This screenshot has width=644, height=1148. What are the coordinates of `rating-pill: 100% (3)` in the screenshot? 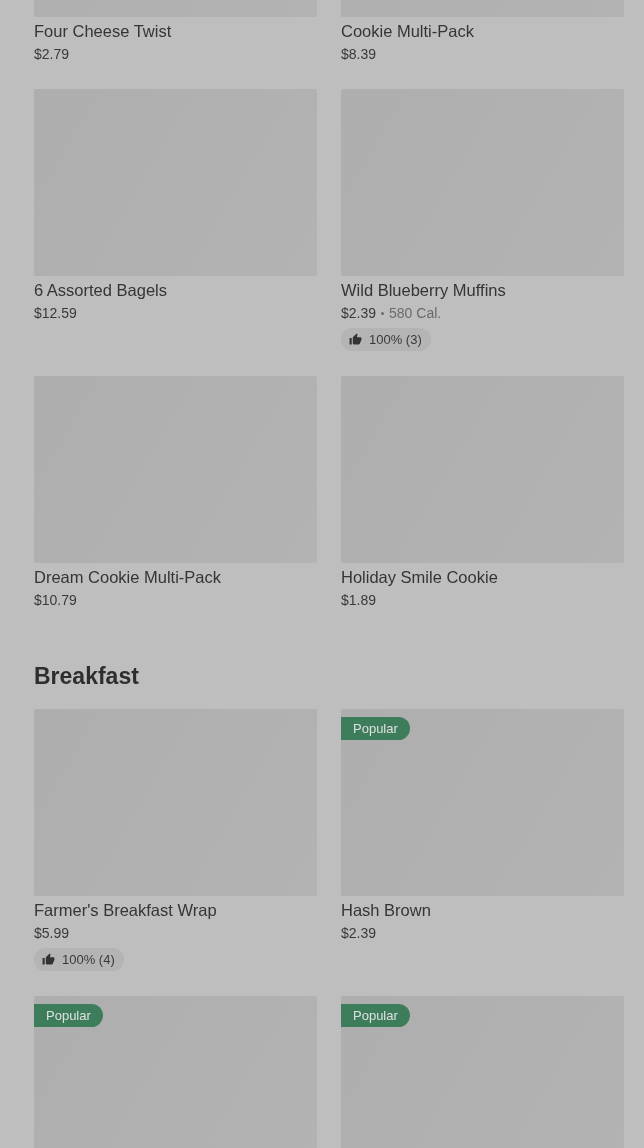 It's located at (386, 339).